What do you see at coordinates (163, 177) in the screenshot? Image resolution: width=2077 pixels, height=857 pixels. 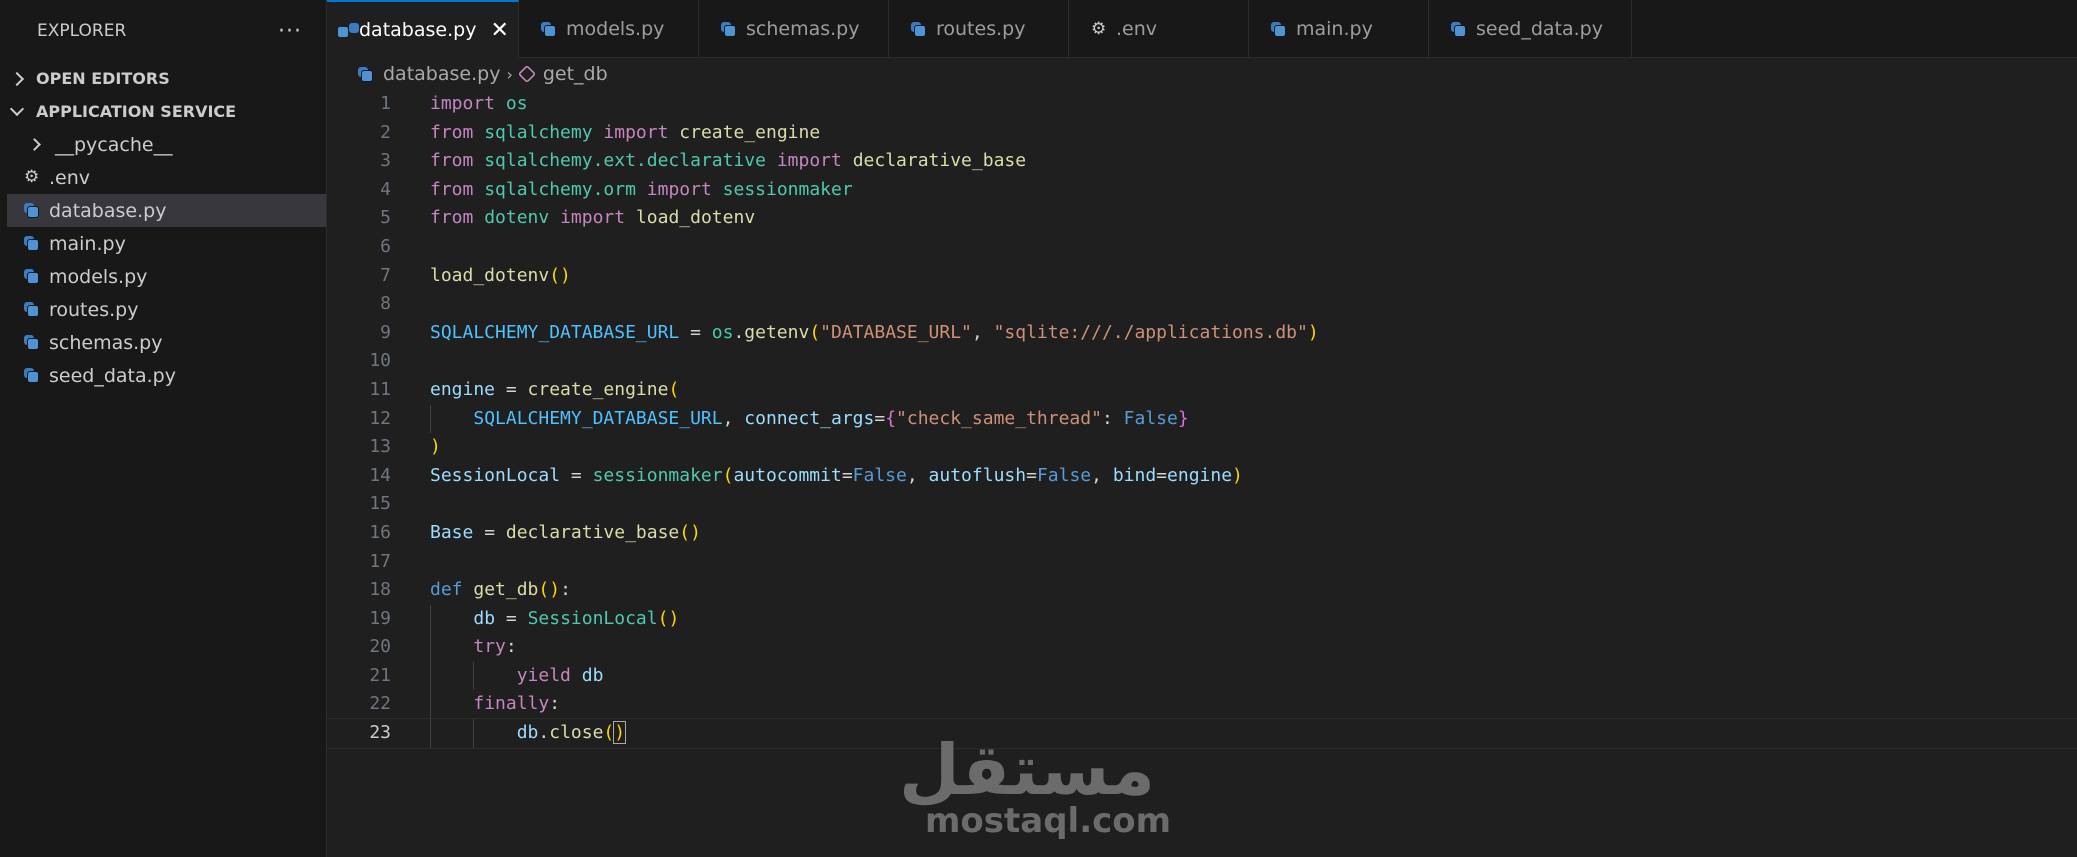 I see `tree-item-env: ⚙ .env` at bounding box center [163, 177].